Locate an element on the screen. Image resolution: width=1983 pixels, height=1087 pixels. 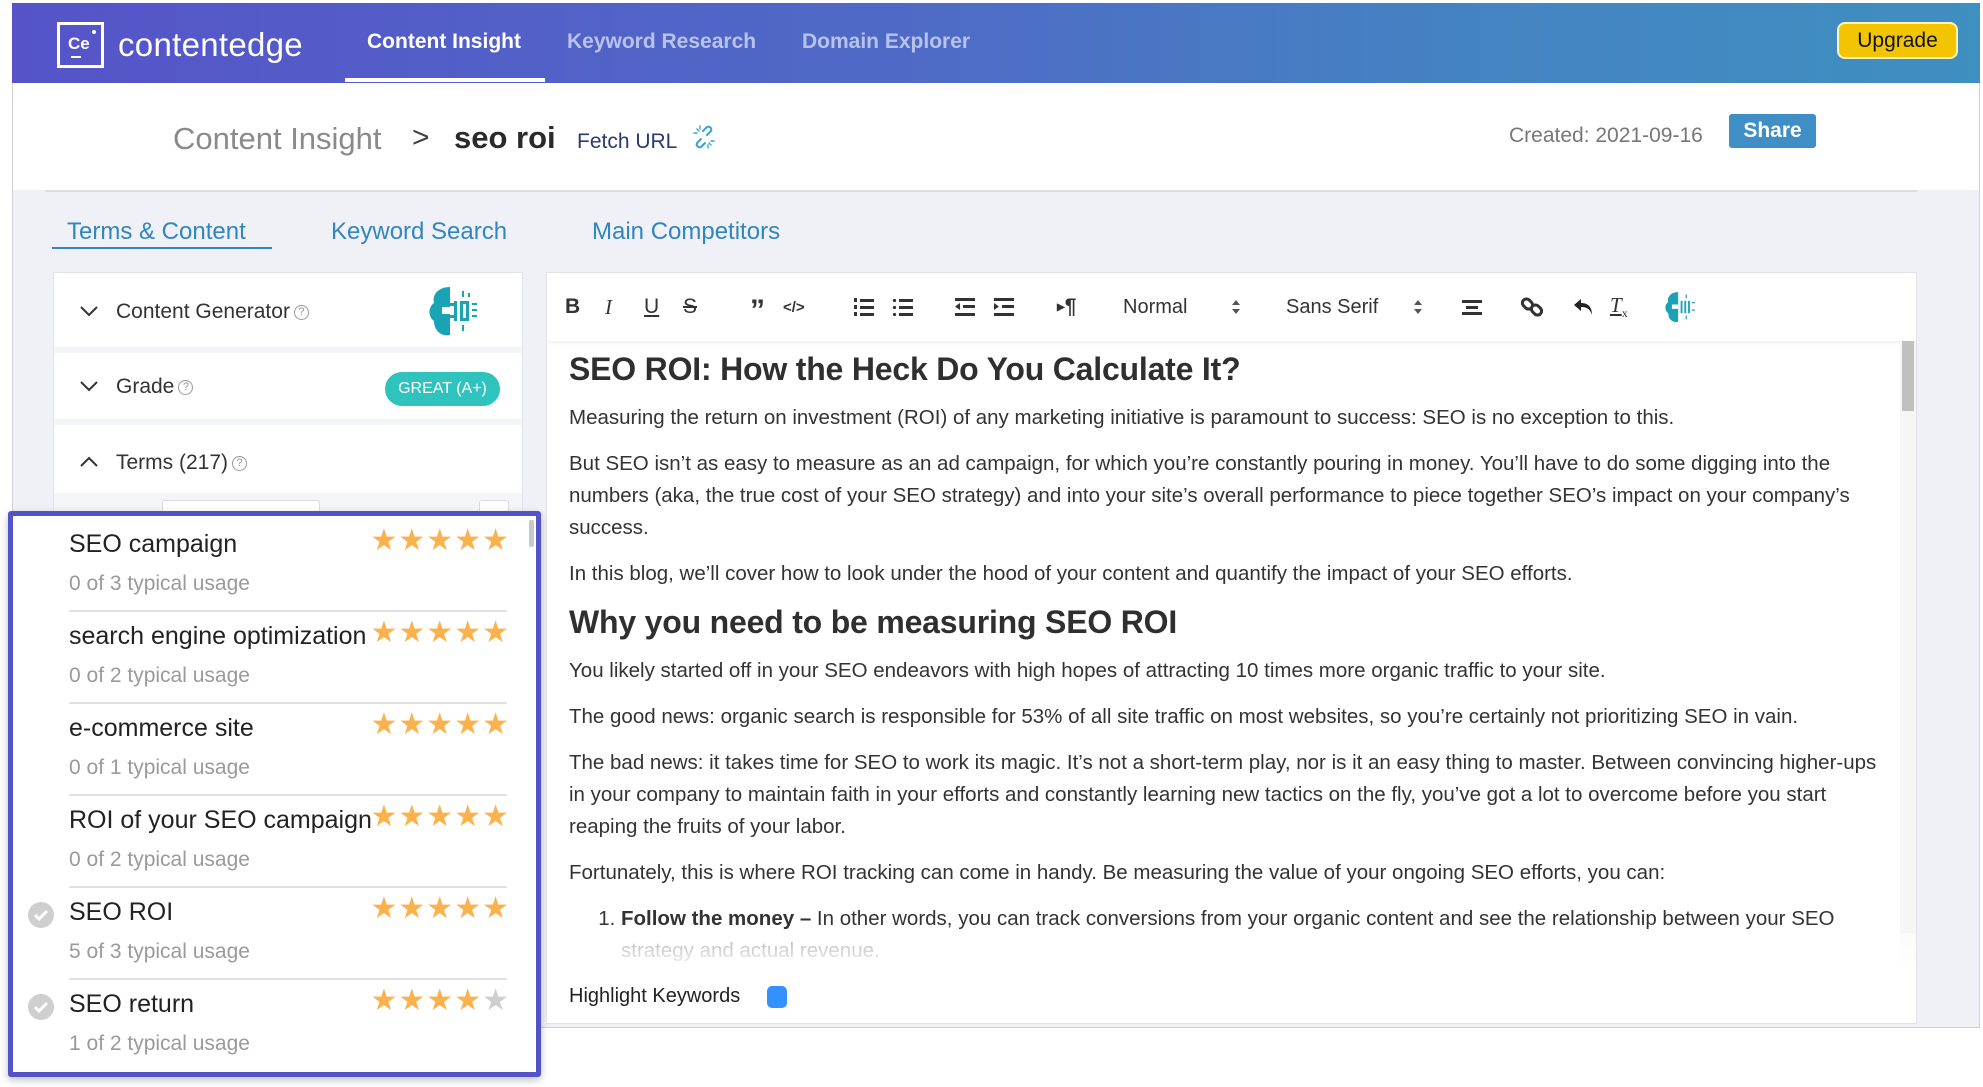
editor-scrollbar-thumb is located at coordinates (1908, 376).